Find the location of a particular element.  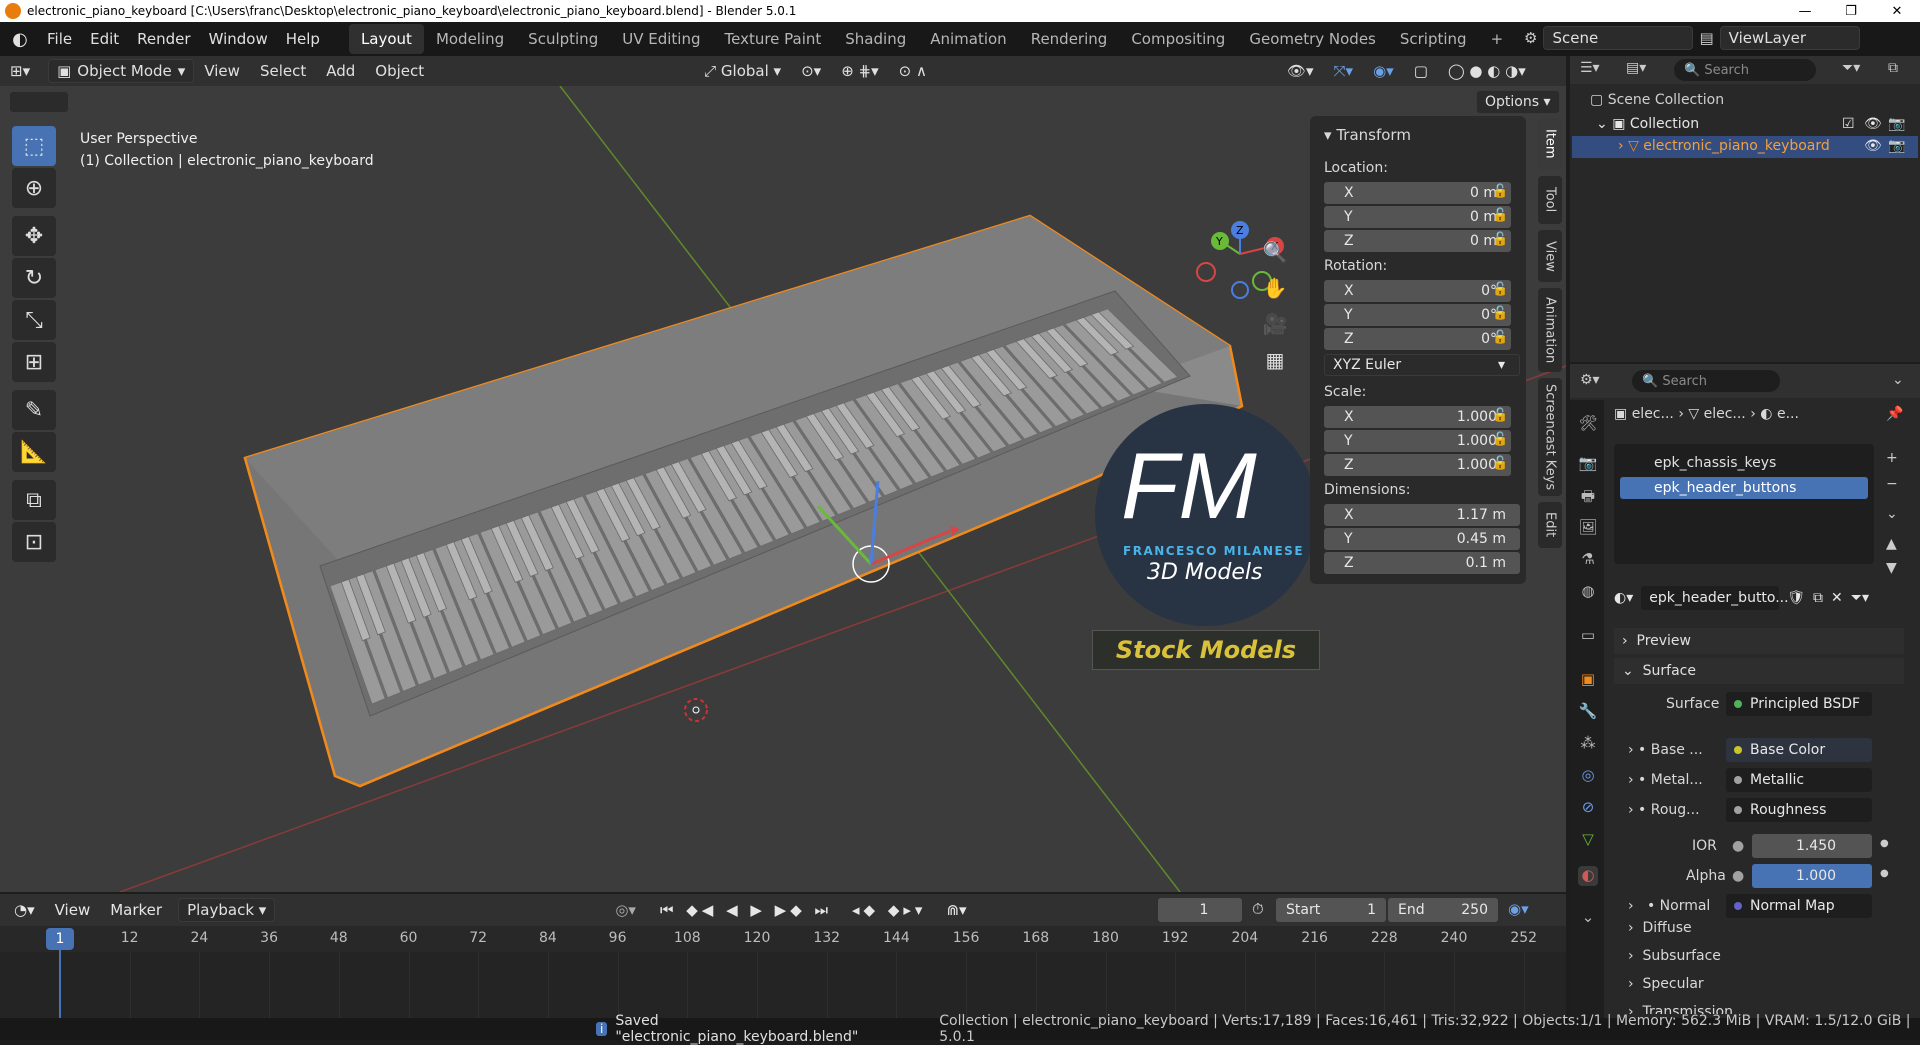

add-object-tool: ⊡ is located at coordinates (34, 542).